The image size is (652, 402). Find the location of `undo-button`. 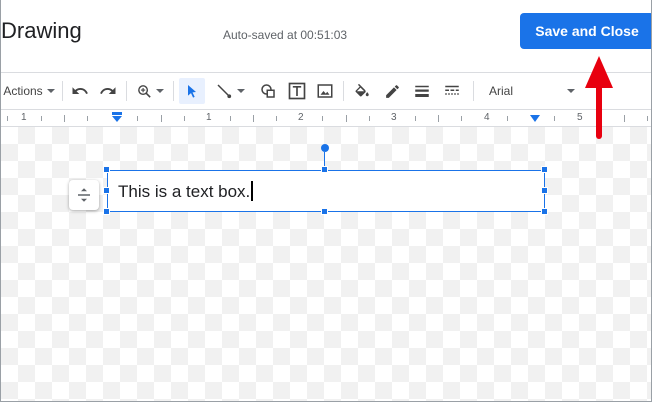

undo-button is located at coordinates (80, 91).